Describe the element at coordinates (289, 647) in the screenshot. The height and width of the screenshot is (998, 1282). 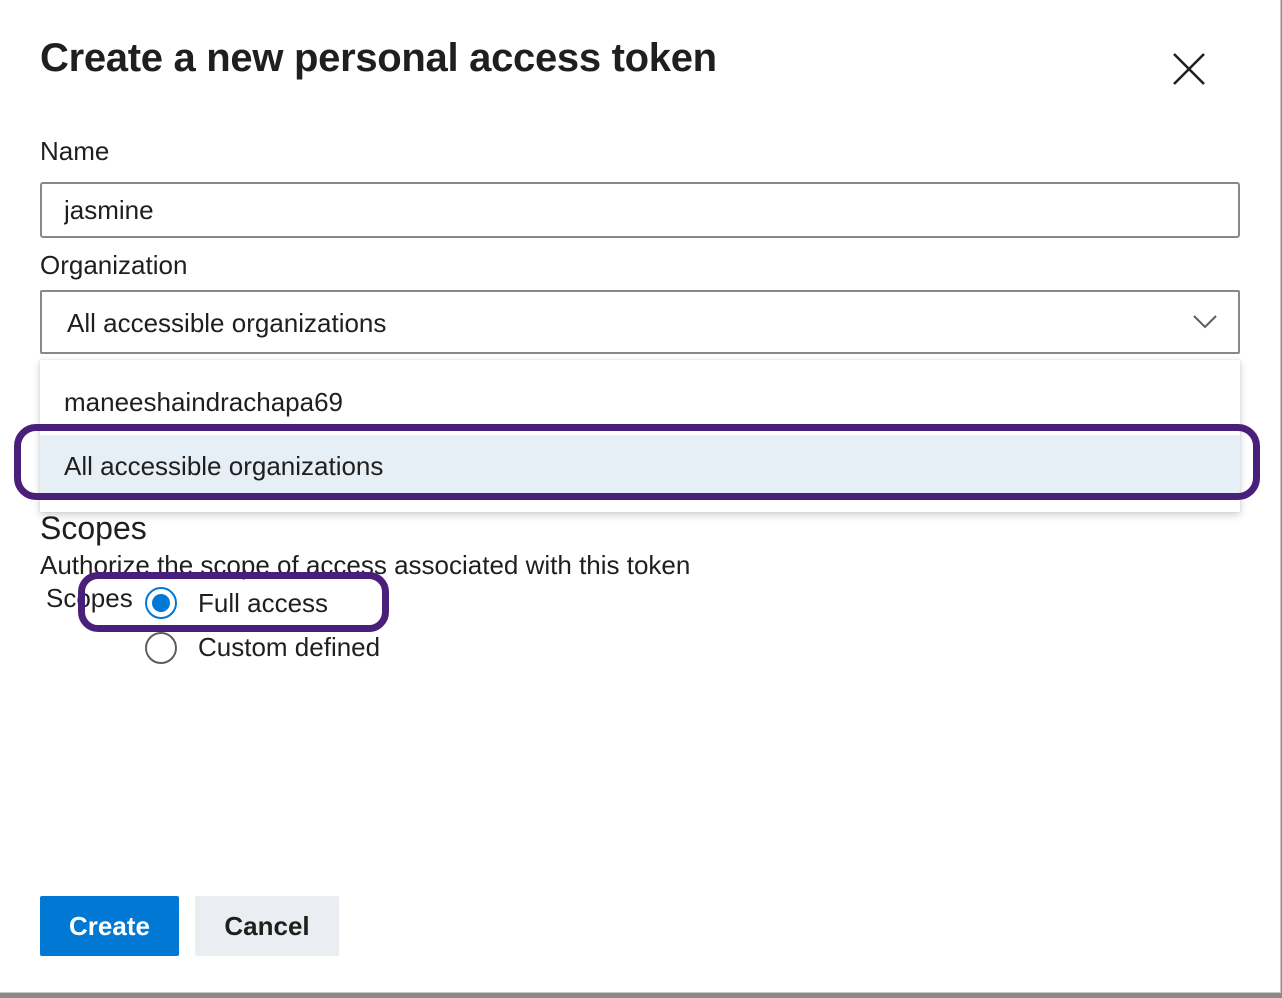
I see `custom-defined-label: Custom defined` at that location.